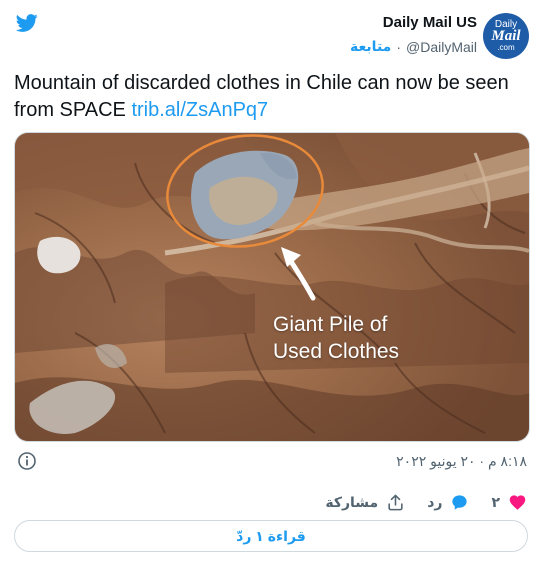 This screenshot has height=567, width=541. I want to click on share-button: مشاركة, so click(365, 502).